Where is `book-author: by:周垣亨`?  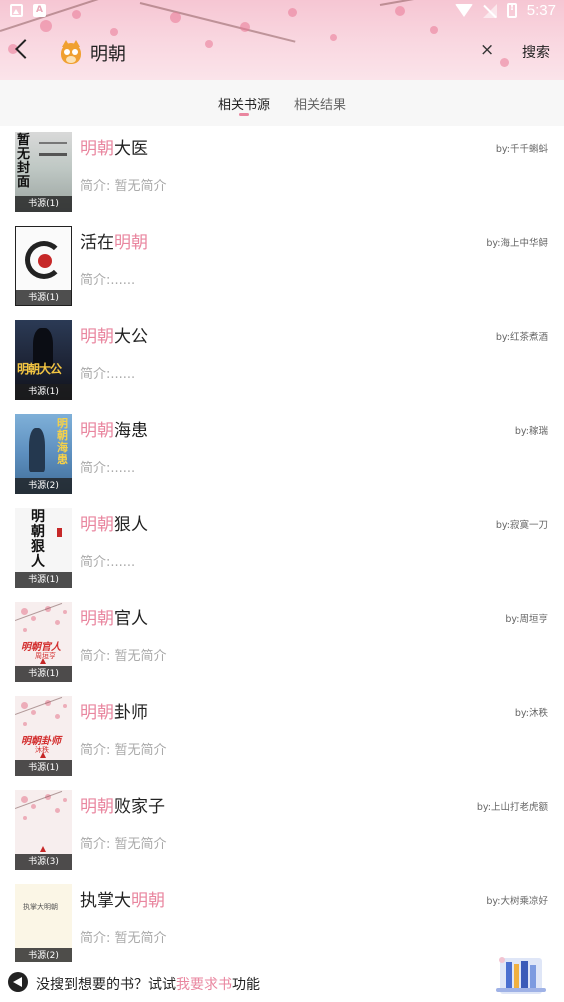
book-author: by:周垣亨 is located at coordinates (526, 619).